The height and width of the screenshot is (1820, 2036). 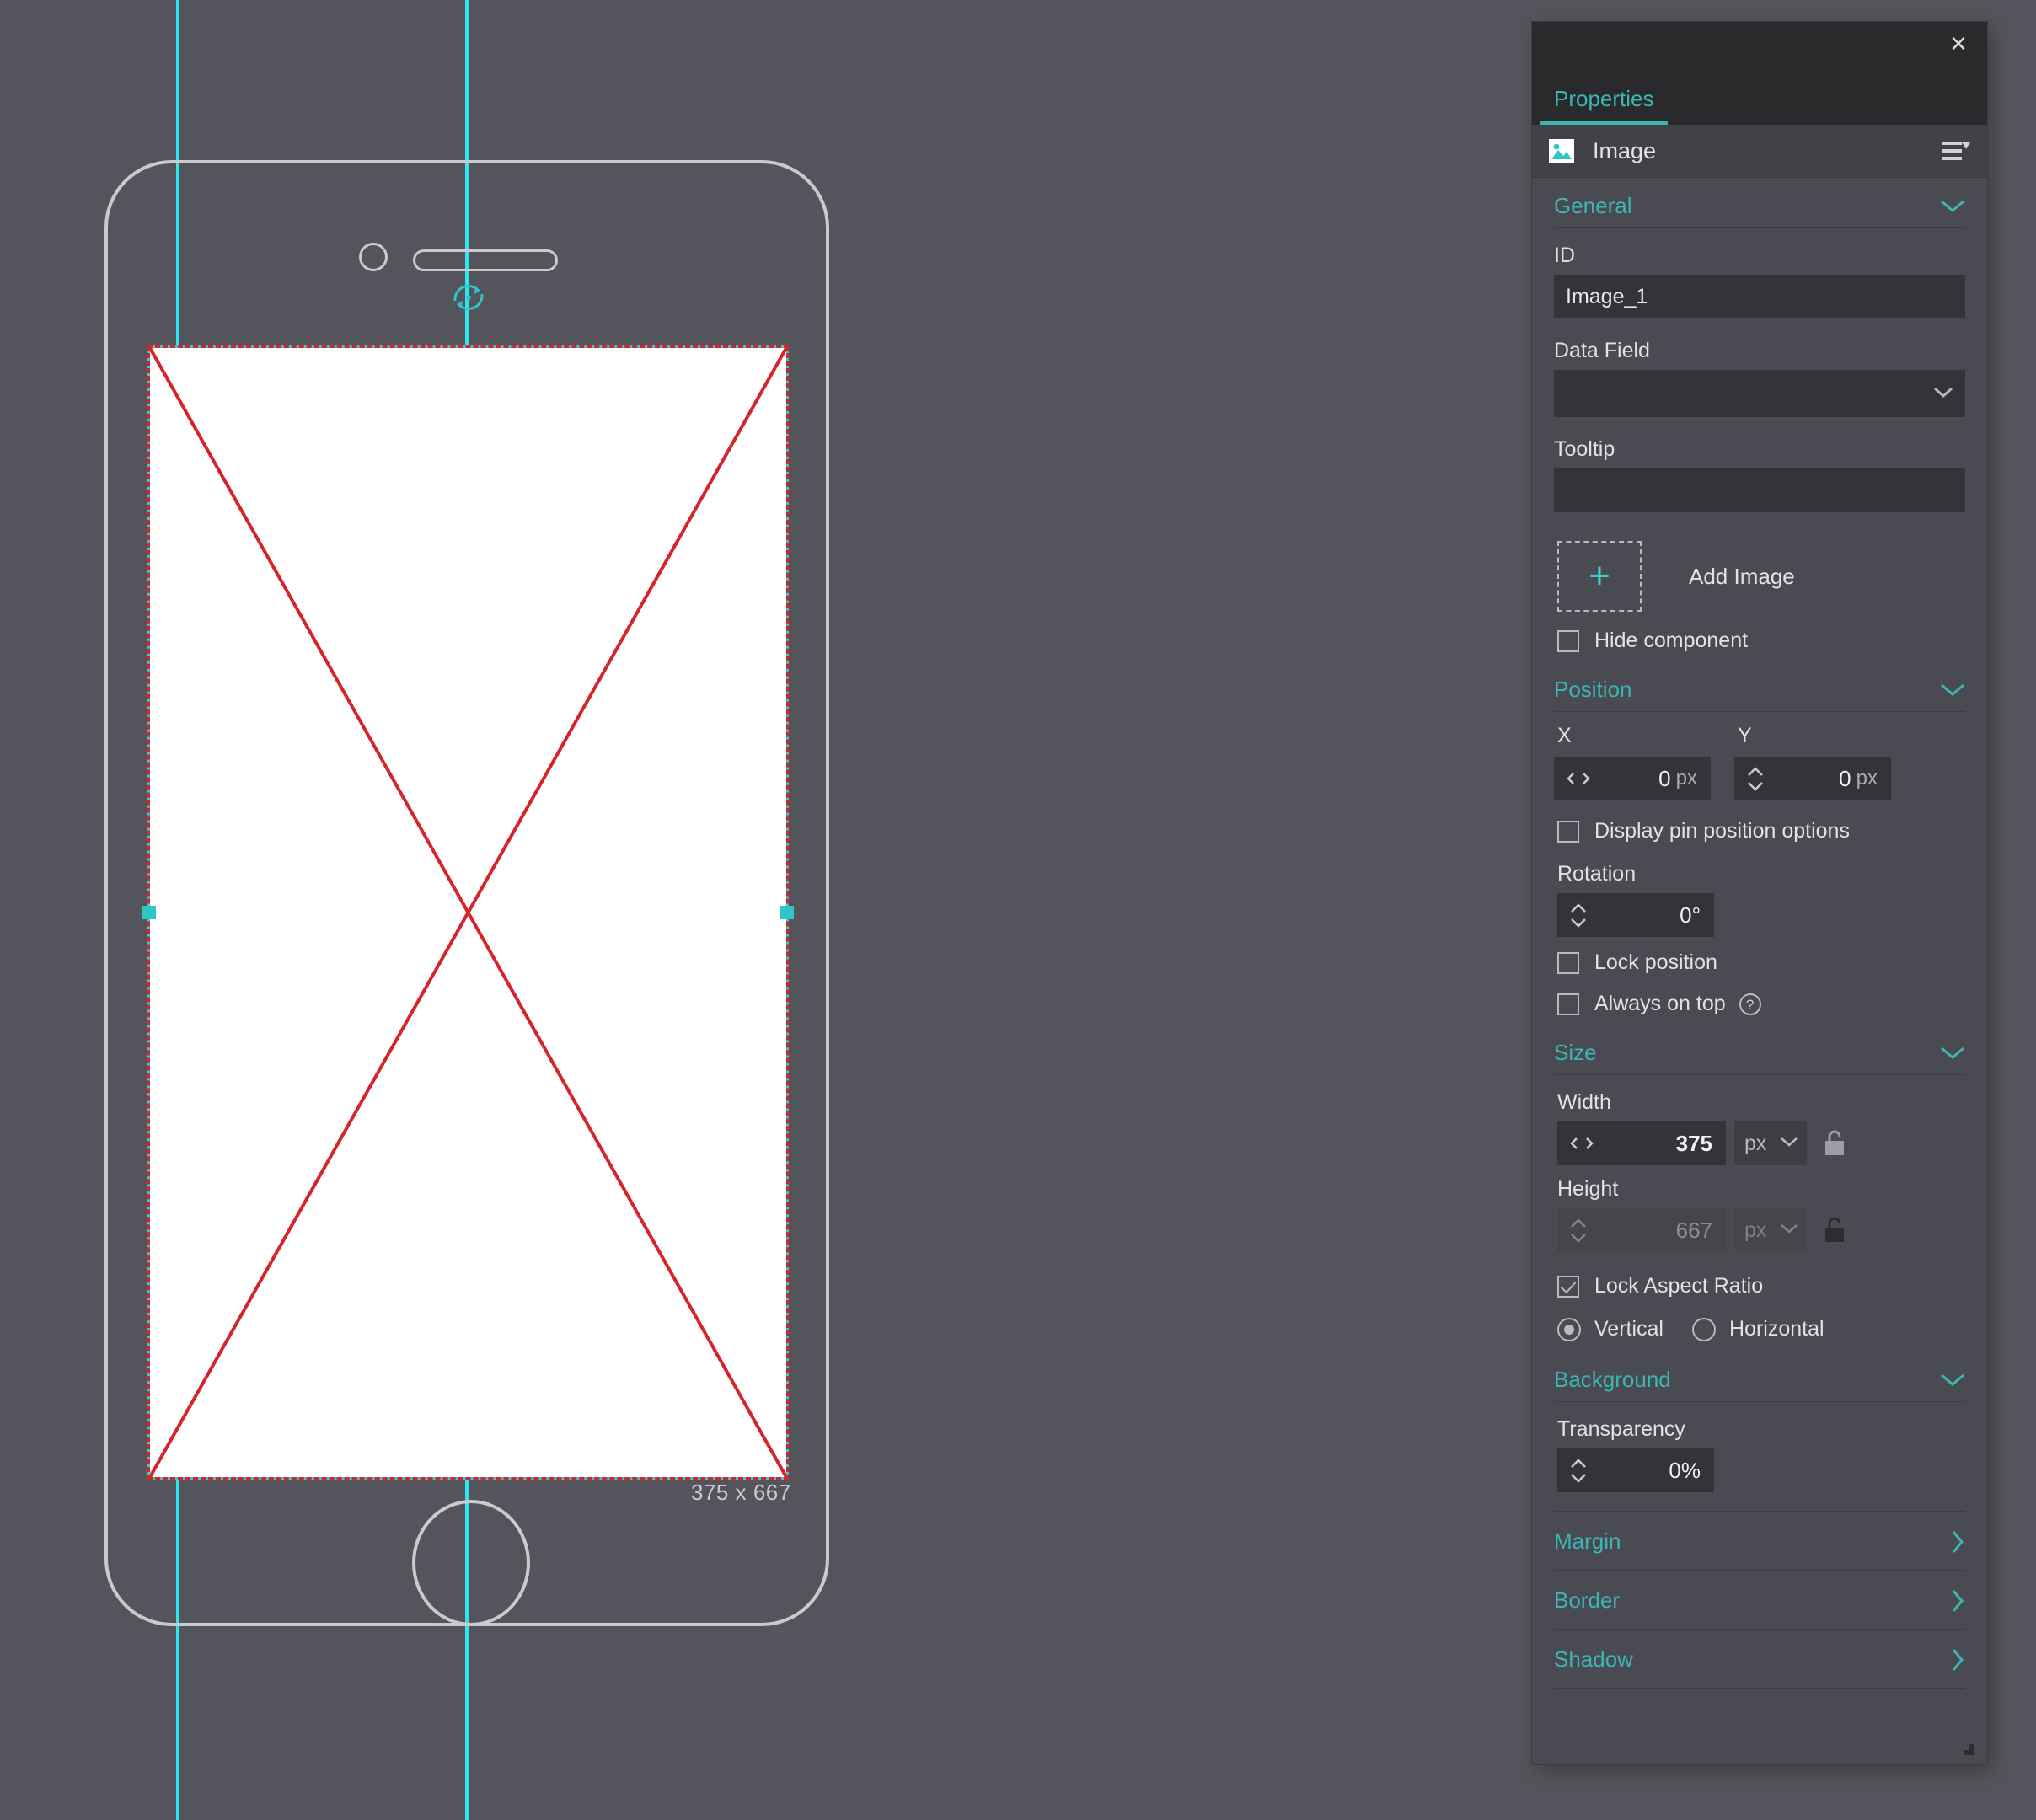 What do you see at coordinates (1568, 640) in the screenshot?
I see `hide-component-checkbox` at bounding box center [1568, 640].